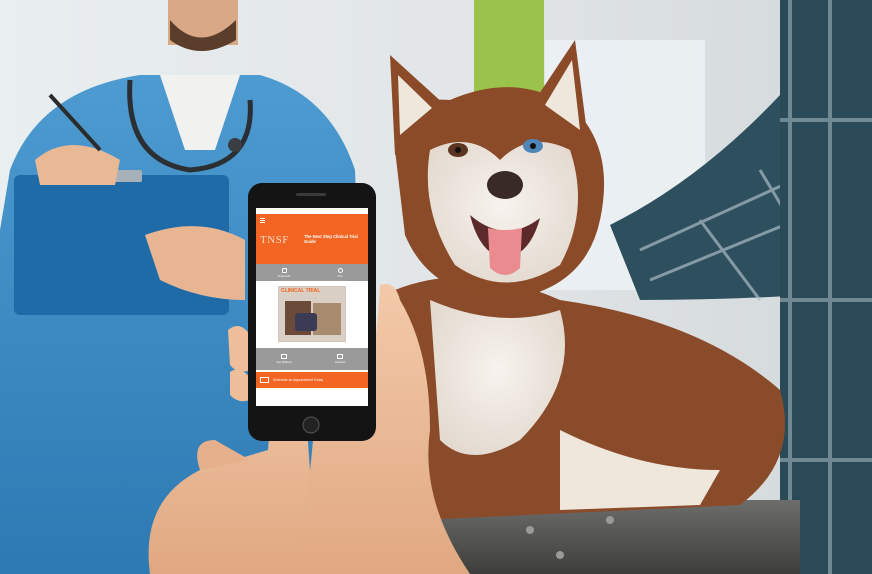 The height and width of the screenshot is (574, 872). Describe the element at coordinates (327, 319) in the screenshot. I see `feature-photo-dog` at that location.